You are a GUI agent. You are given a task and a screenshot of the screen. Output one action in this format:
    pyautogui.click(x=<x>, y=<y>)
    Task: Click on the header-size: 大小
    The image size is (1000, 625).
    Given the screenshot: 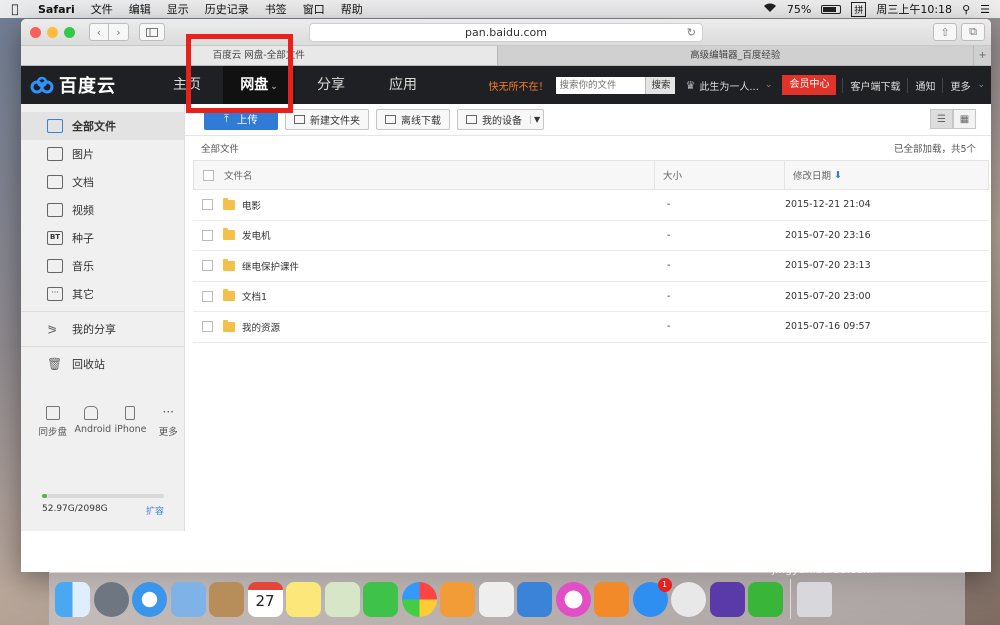 What is the action you would take?
    pyautogui.click(x=672, y=175)
    